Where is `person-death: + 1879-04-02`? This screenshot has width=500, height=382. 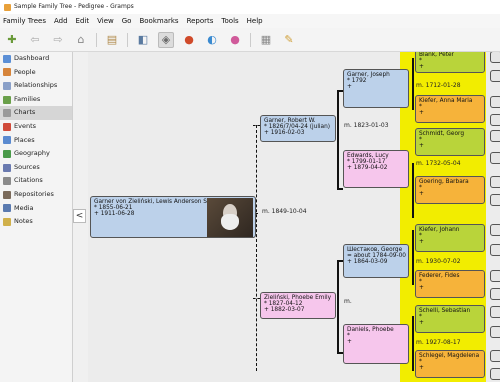 person-death: + 1879-04-02 is located at coordinates (367, 168).